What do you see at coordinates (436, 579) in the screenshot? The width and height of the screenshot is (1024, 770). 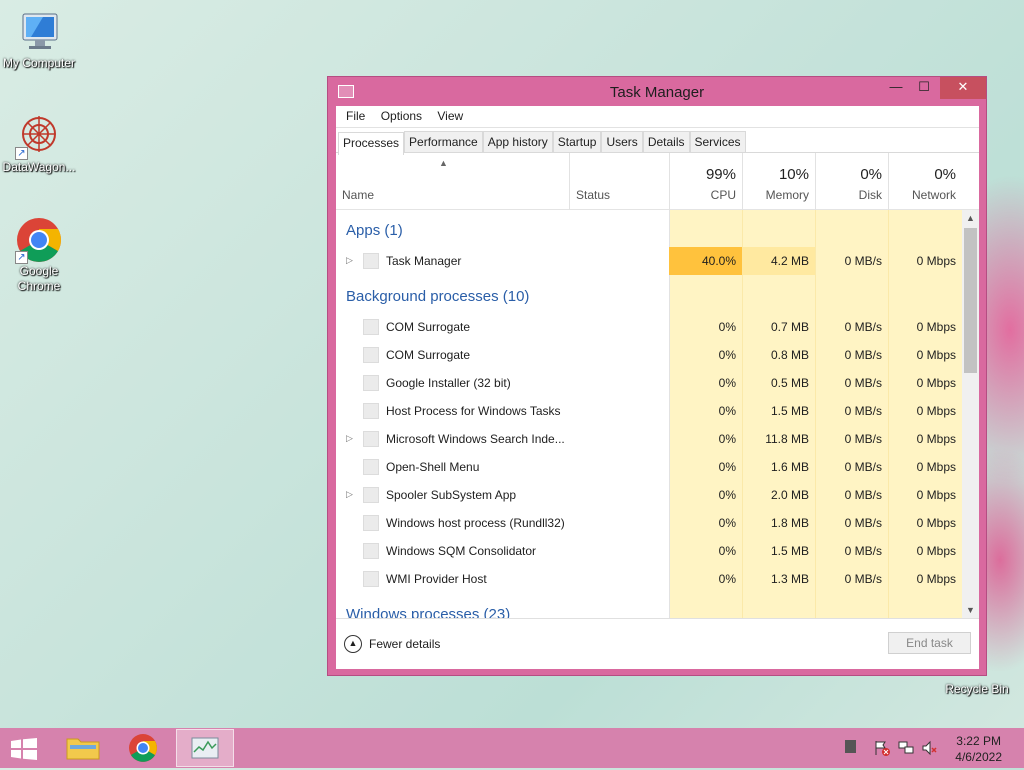 I see `process-name: WMI Provider Host` at bounding box center [436, 579].